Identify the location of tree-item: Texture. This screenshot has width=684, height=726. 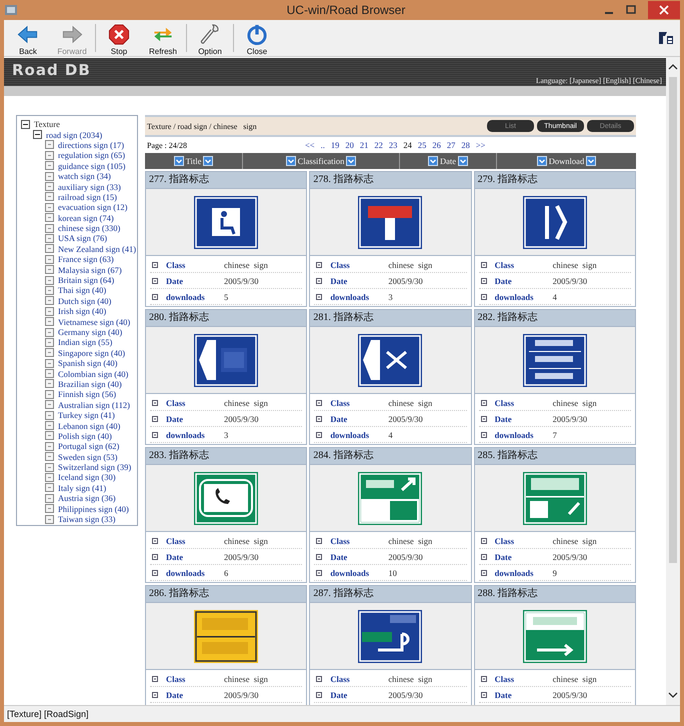
(47, 124).